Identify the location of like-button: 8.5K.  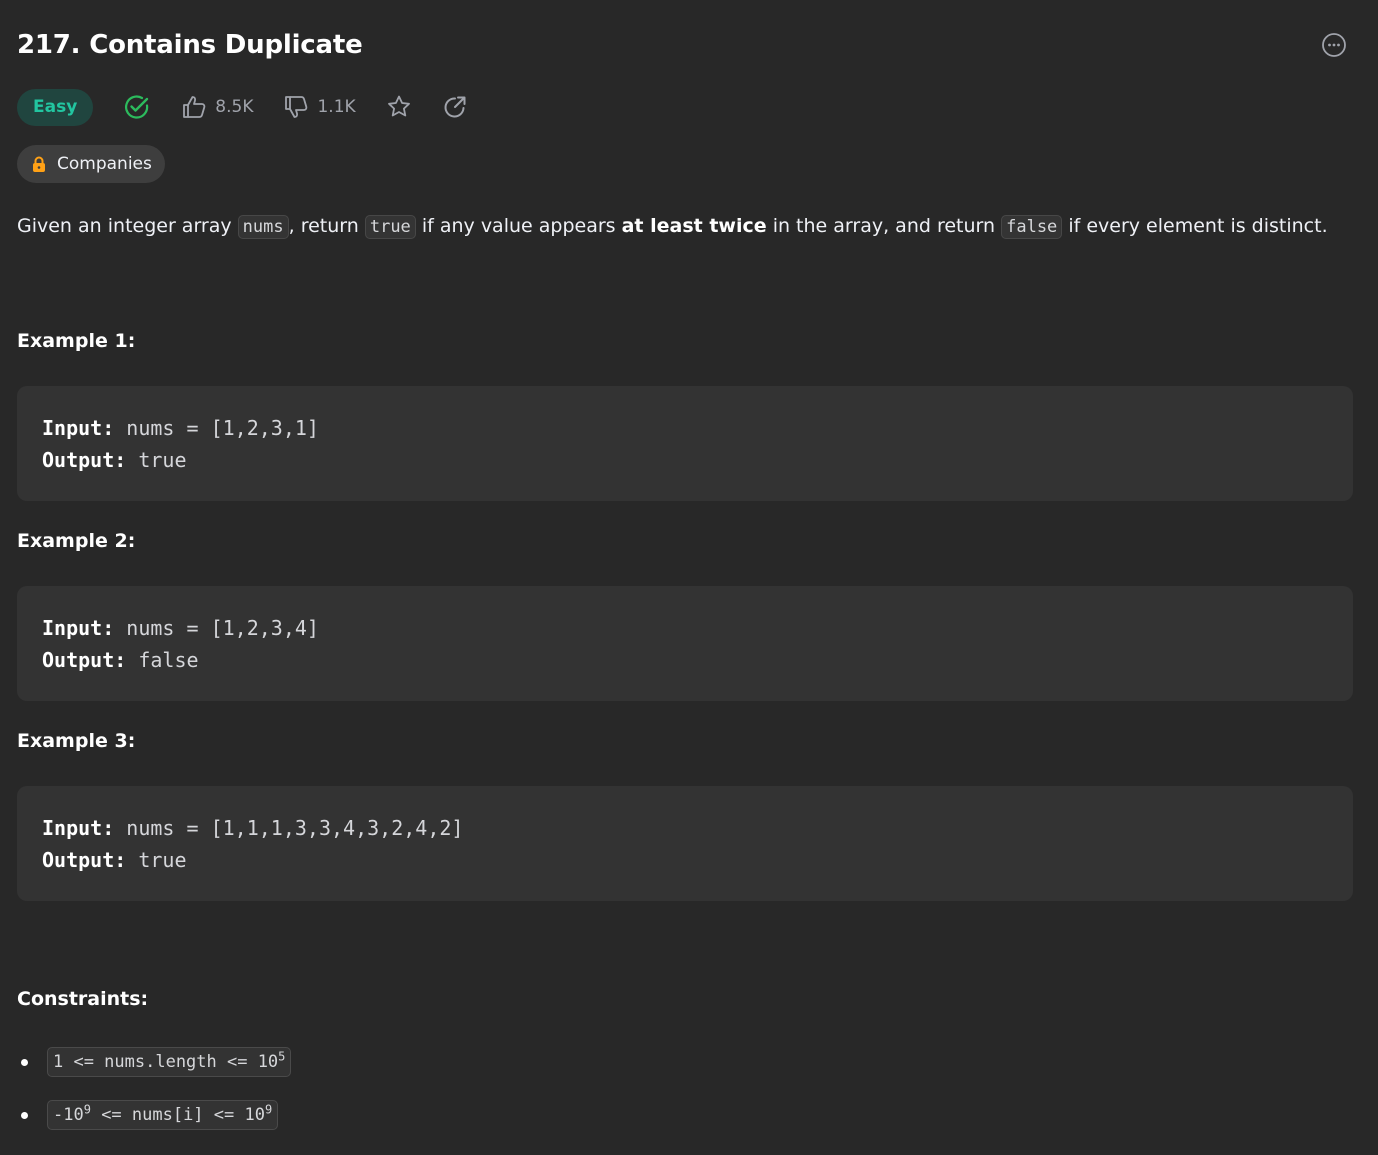
(217, 107).